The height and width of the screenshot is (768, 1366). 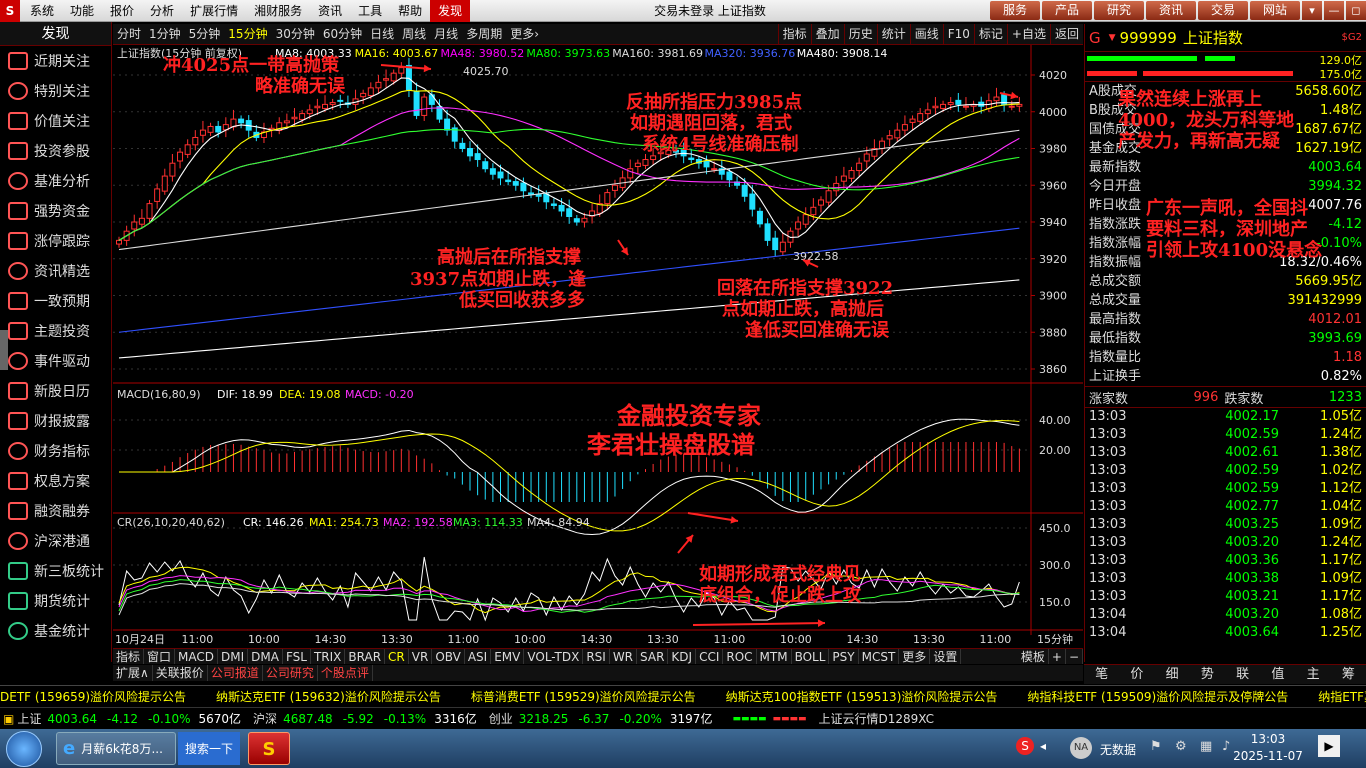 What do you see at coordinates (1334, 10) in the screenshot?
I see `minimize-icon: —` at bounding box center [1334, 10].